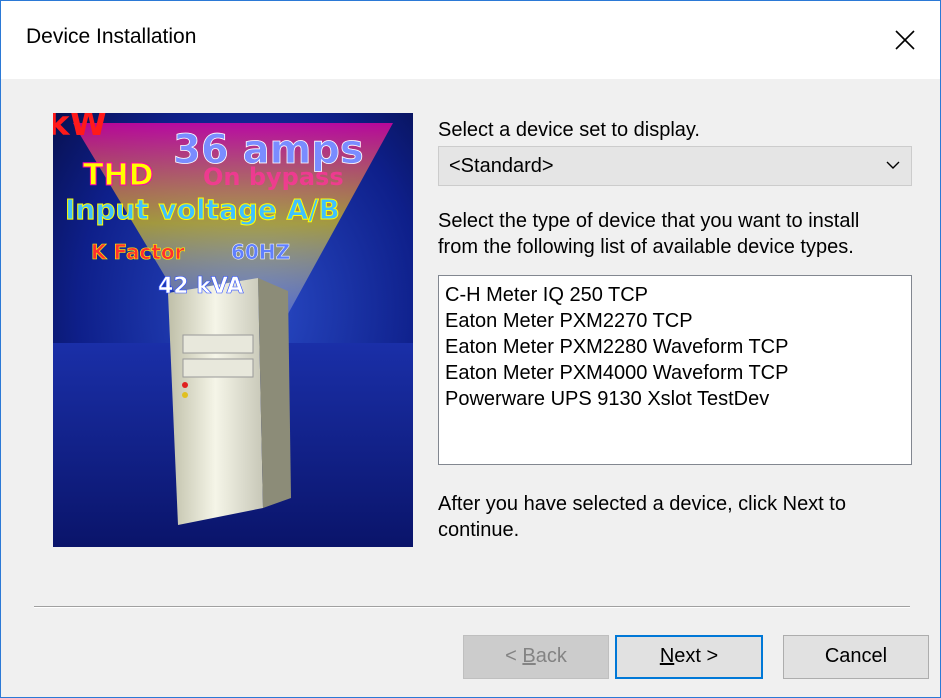  I want to click on next-accelerator: N, so click(667, 656).